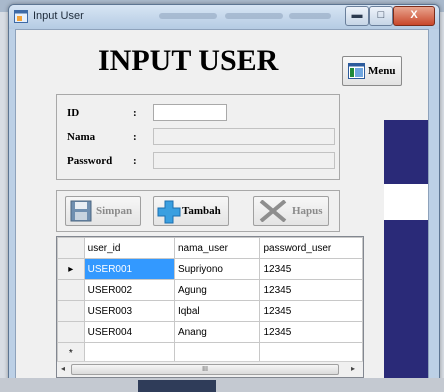  What do you see at coordinates (307, 211) in the screenshot?
I see `hapus-label: Hapus` at bounding box center [307, 211].